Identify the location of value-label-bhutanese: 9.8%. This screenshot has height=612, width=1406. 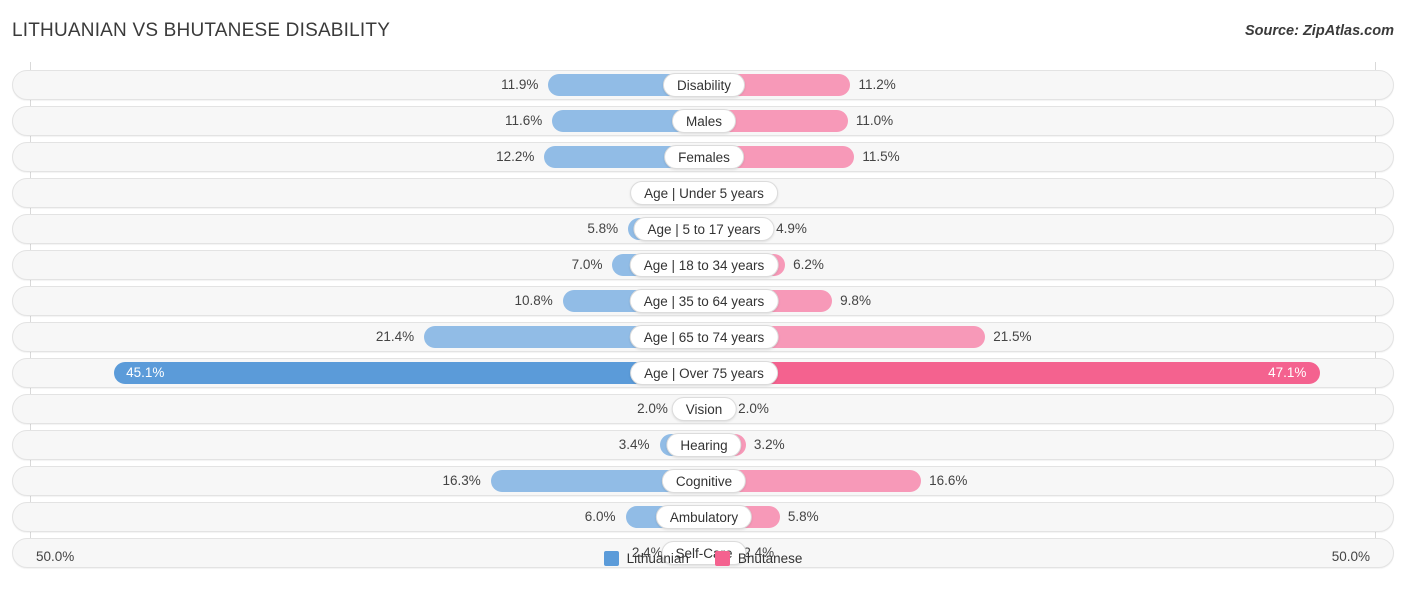
(855, 300).